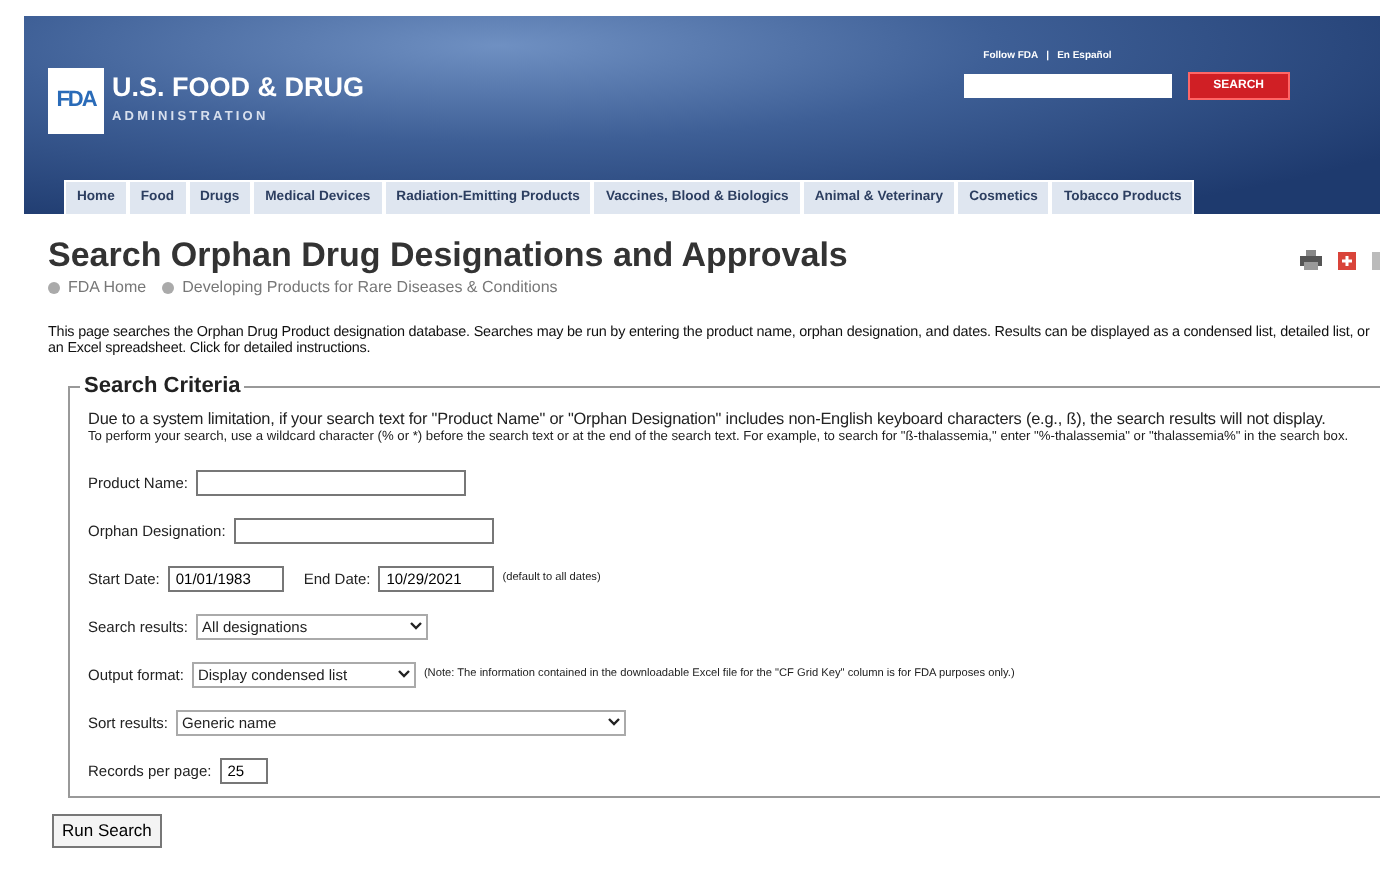 The width and height of the screenshot is (1380, 882). What do you see at coordinates (370, 287) in the screenshot?
I see `breadcrumb-link: Developing Products for Rare Diseases & Conditions` at bounding box center [370, 287].